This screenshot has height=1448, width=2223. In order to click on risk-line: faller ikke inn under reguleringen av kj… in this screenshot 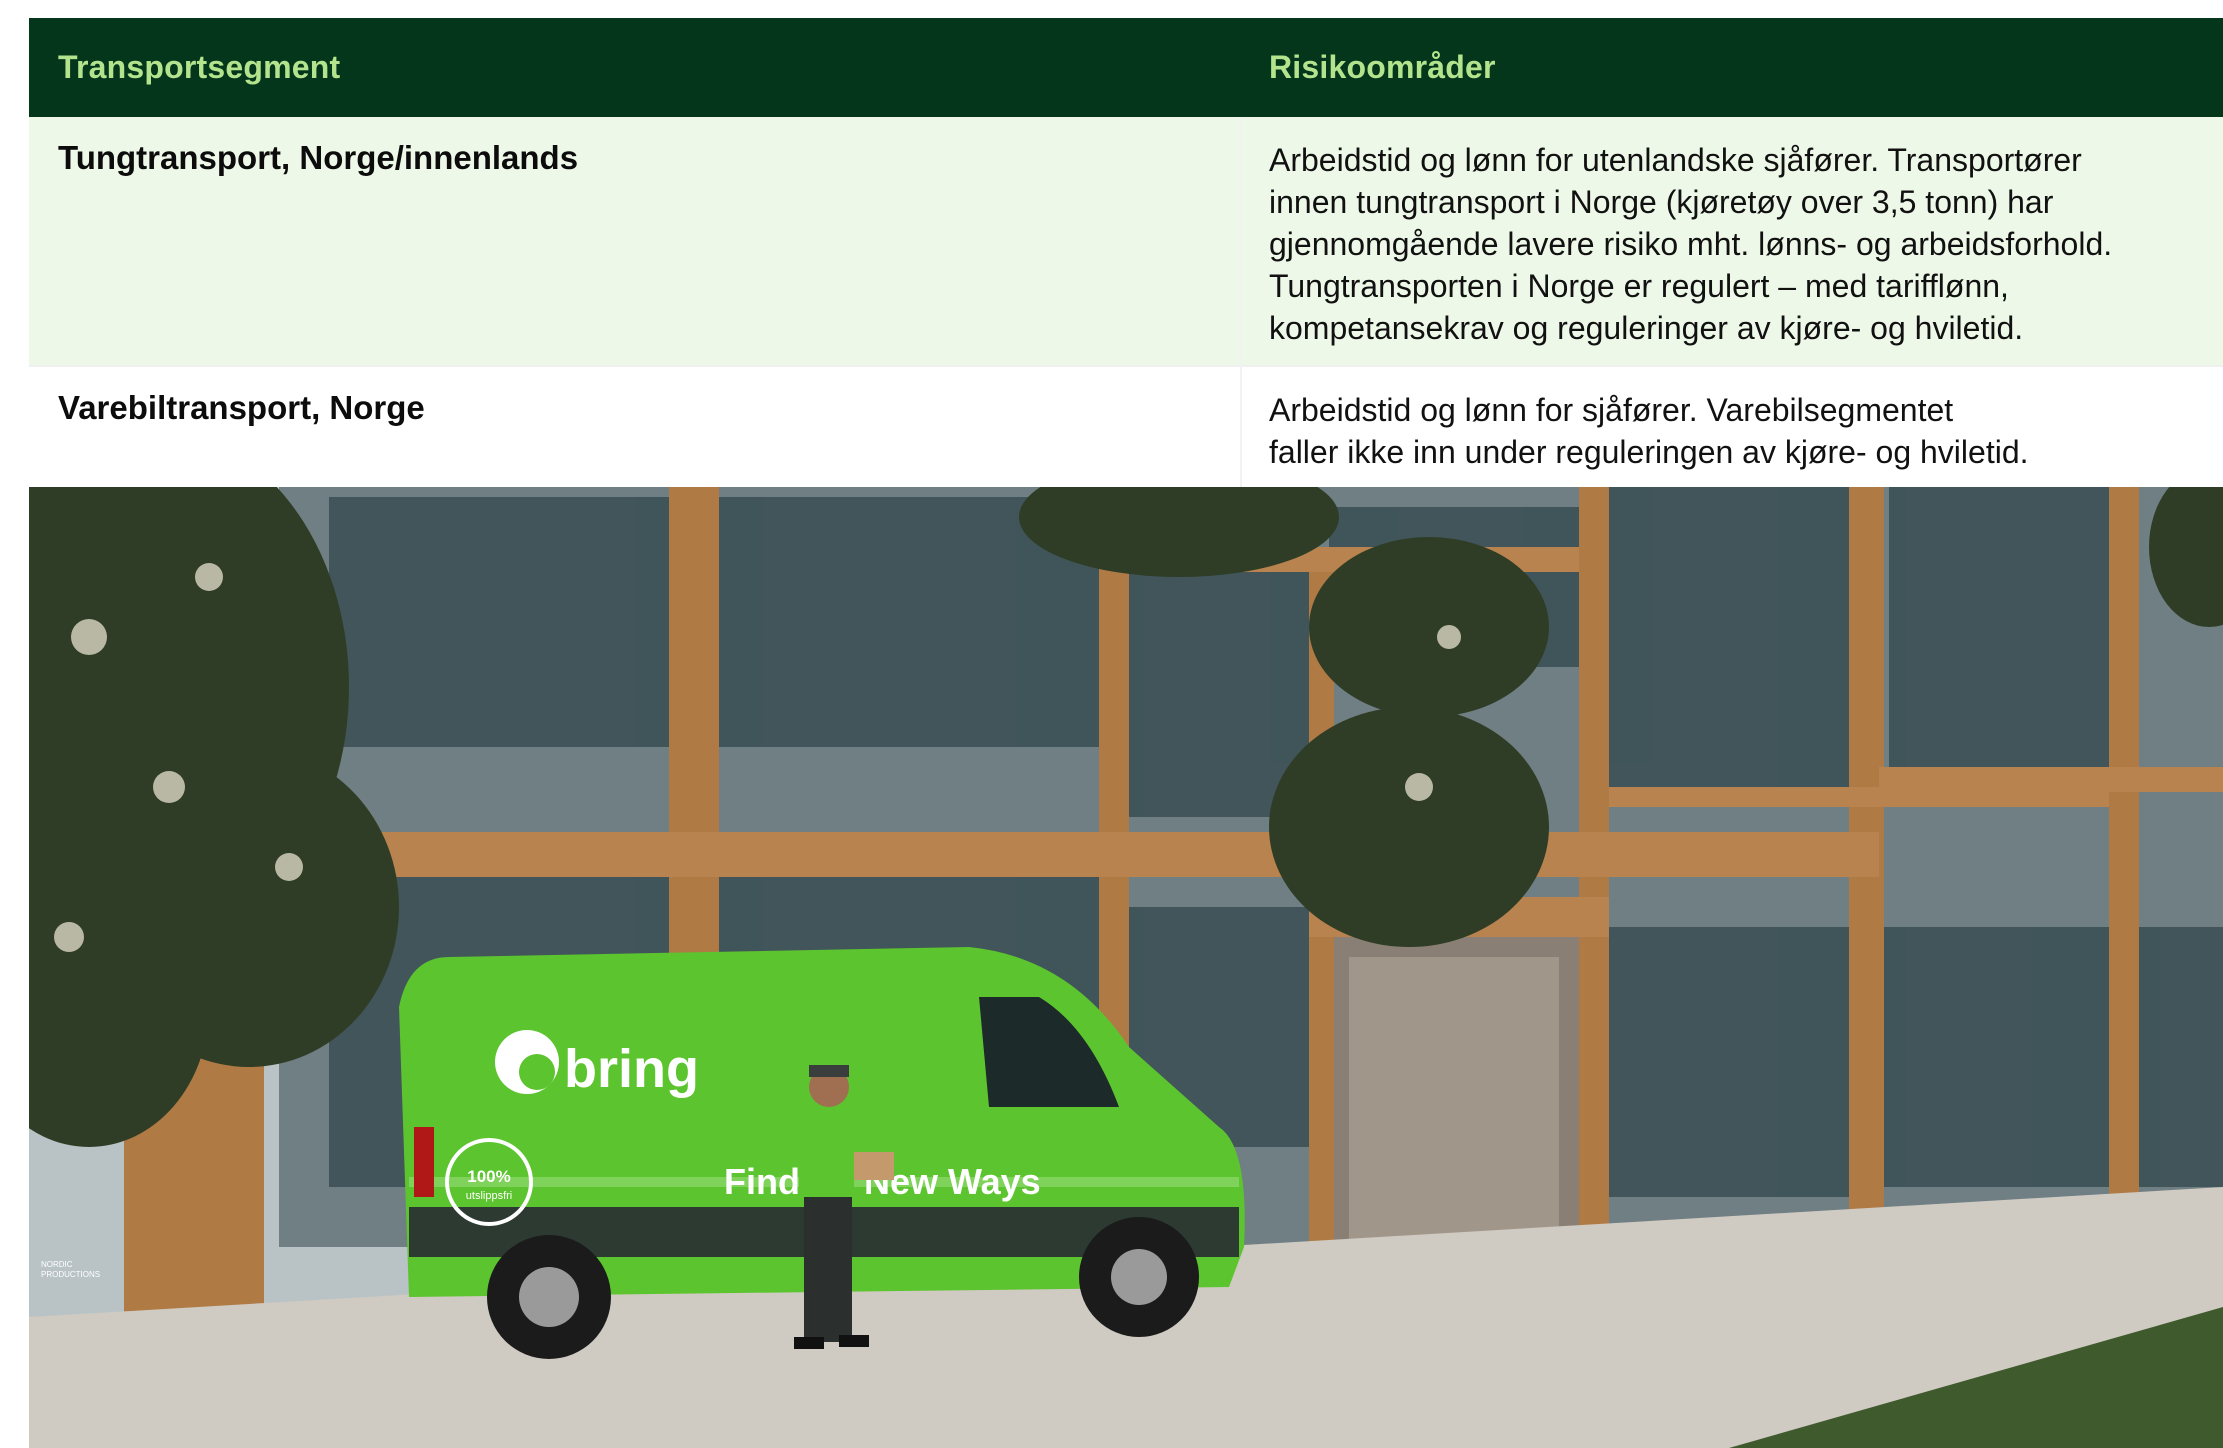, I will do `click(1649, 452)`.